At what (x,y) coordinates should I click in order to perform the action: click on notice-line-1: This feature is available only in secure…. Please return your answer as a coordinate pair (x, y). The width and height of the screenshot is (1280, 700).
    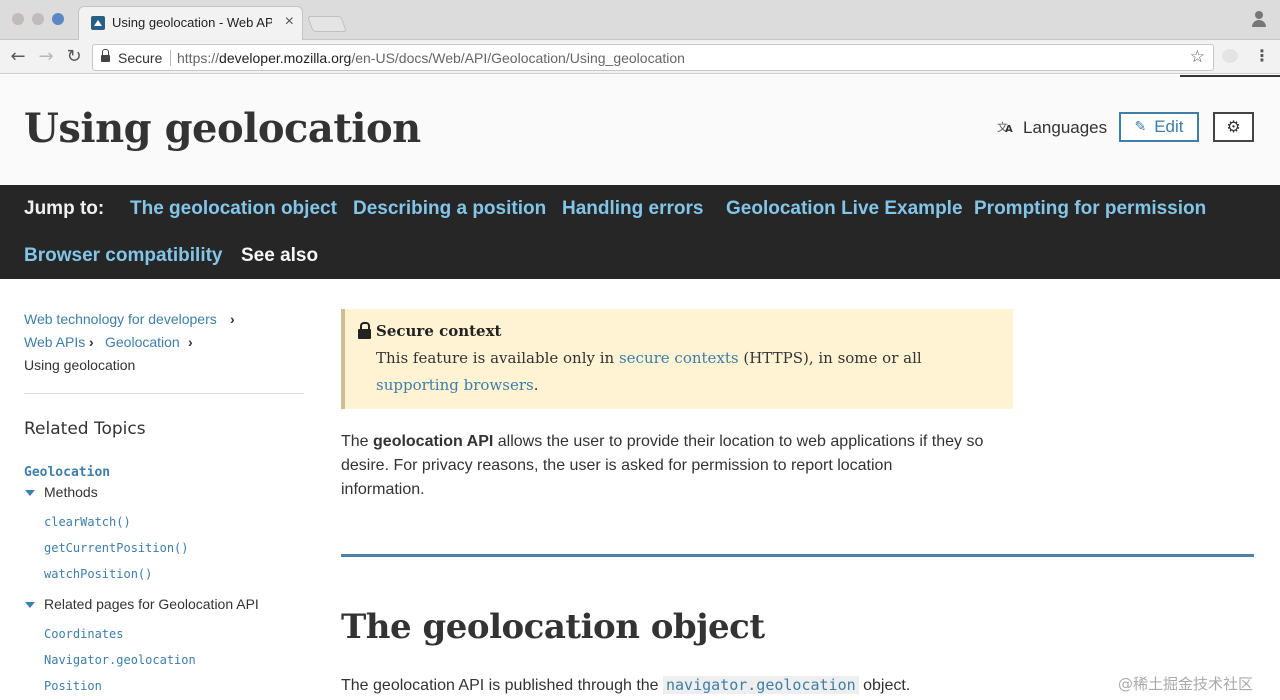
    Looking at the image, I should click on (649, 358).